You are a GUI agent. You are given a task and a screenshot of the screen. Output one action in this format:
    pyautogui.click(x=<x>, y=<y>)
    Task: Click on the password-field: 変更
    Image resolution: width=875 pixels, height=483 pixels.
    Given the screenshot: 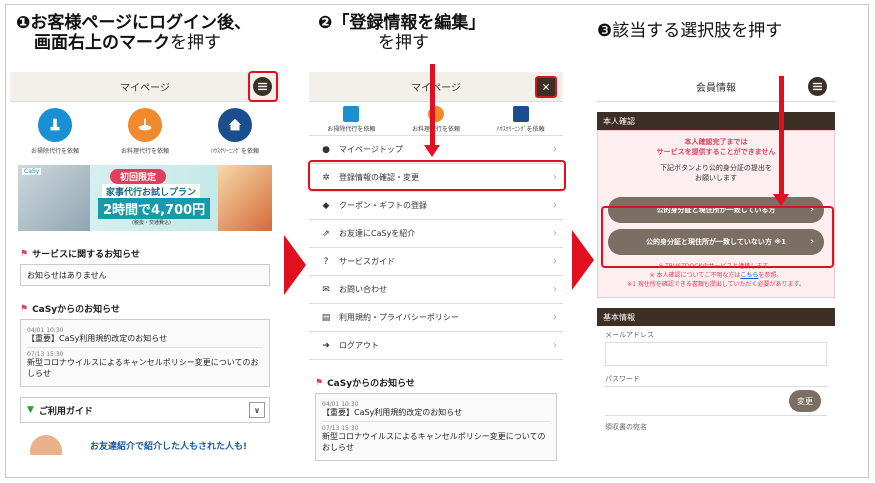 What is the action you would take?
    pyautogui.click(x=716, y=401)
    